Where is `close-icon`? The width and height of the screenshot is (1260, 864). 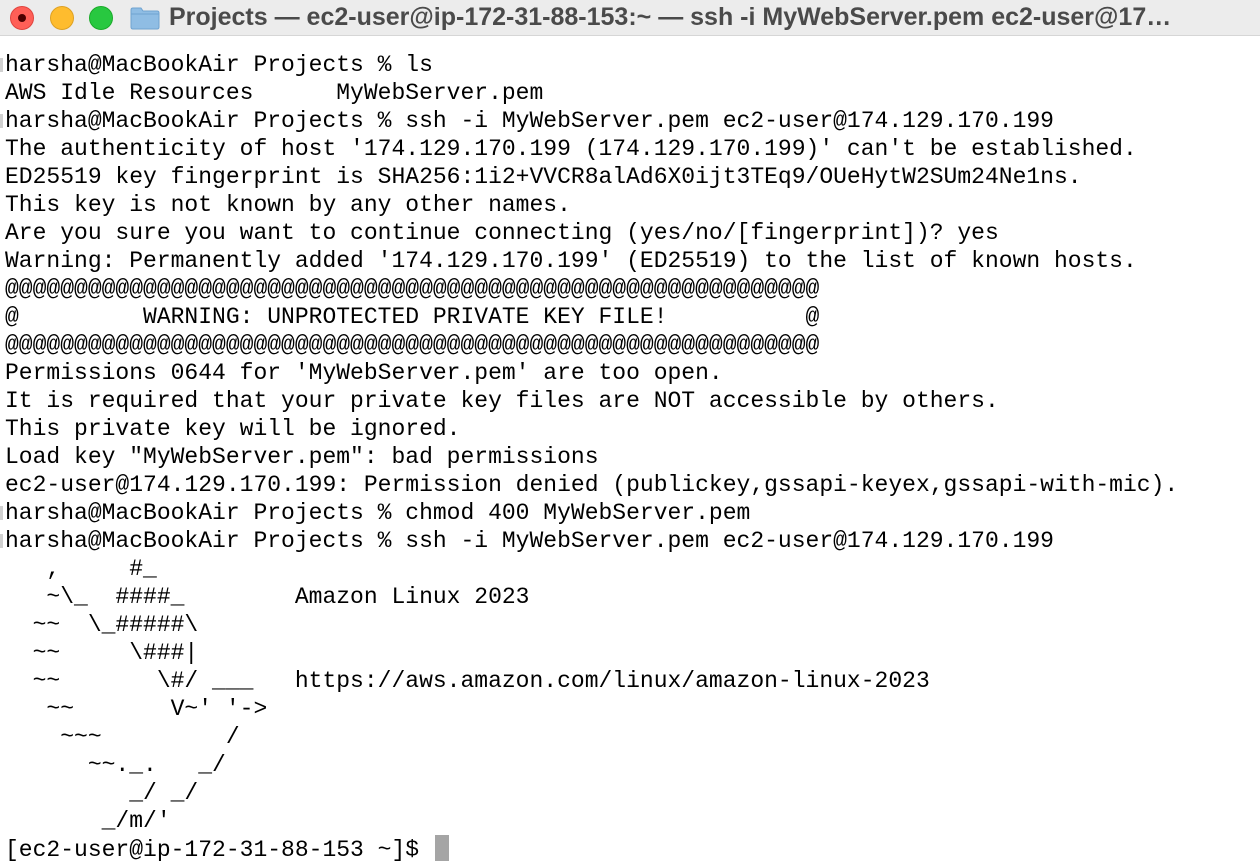 close-icon is located at coordinates (22, 18).